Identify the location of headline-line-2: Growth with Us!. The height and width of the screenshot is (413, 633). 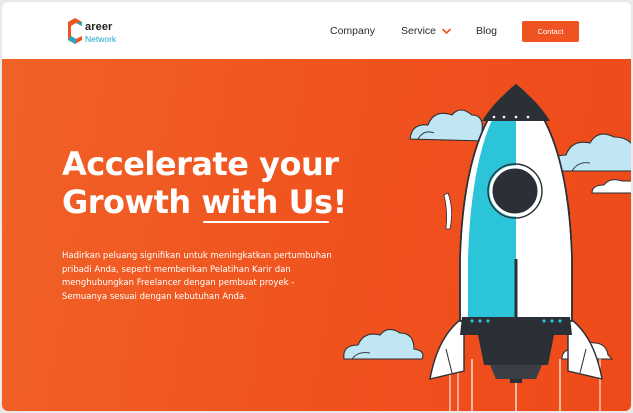
(204, 203).